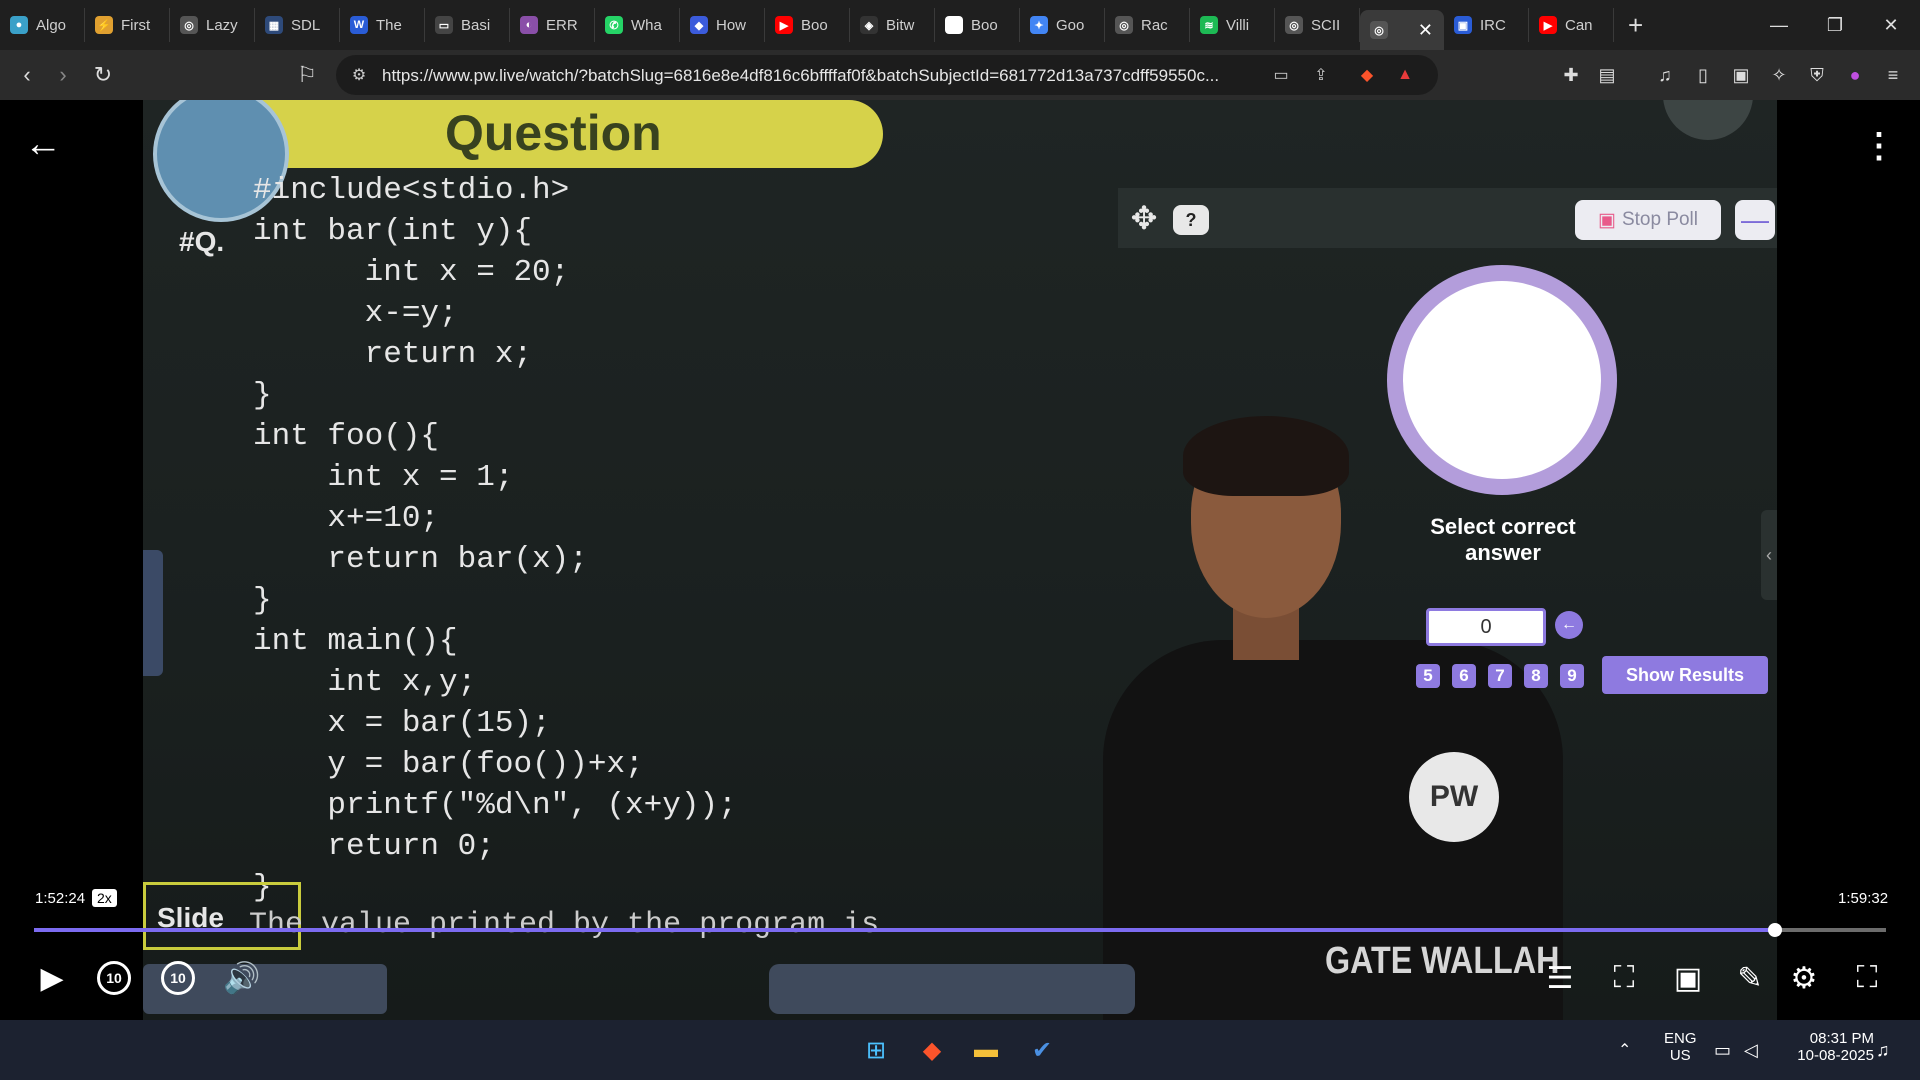 The height and width of the screenshot is (1080, 1920). Describe the element at coordinates (1571, 25) in the screenshot. I see `browser-tab: ▶ Can` at that location.